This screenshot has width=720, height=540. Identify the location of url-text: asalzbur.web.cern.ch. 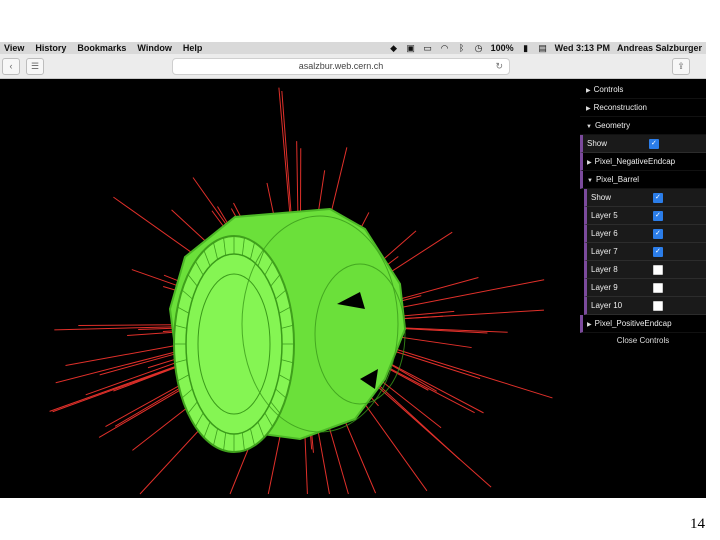
(341, 66).